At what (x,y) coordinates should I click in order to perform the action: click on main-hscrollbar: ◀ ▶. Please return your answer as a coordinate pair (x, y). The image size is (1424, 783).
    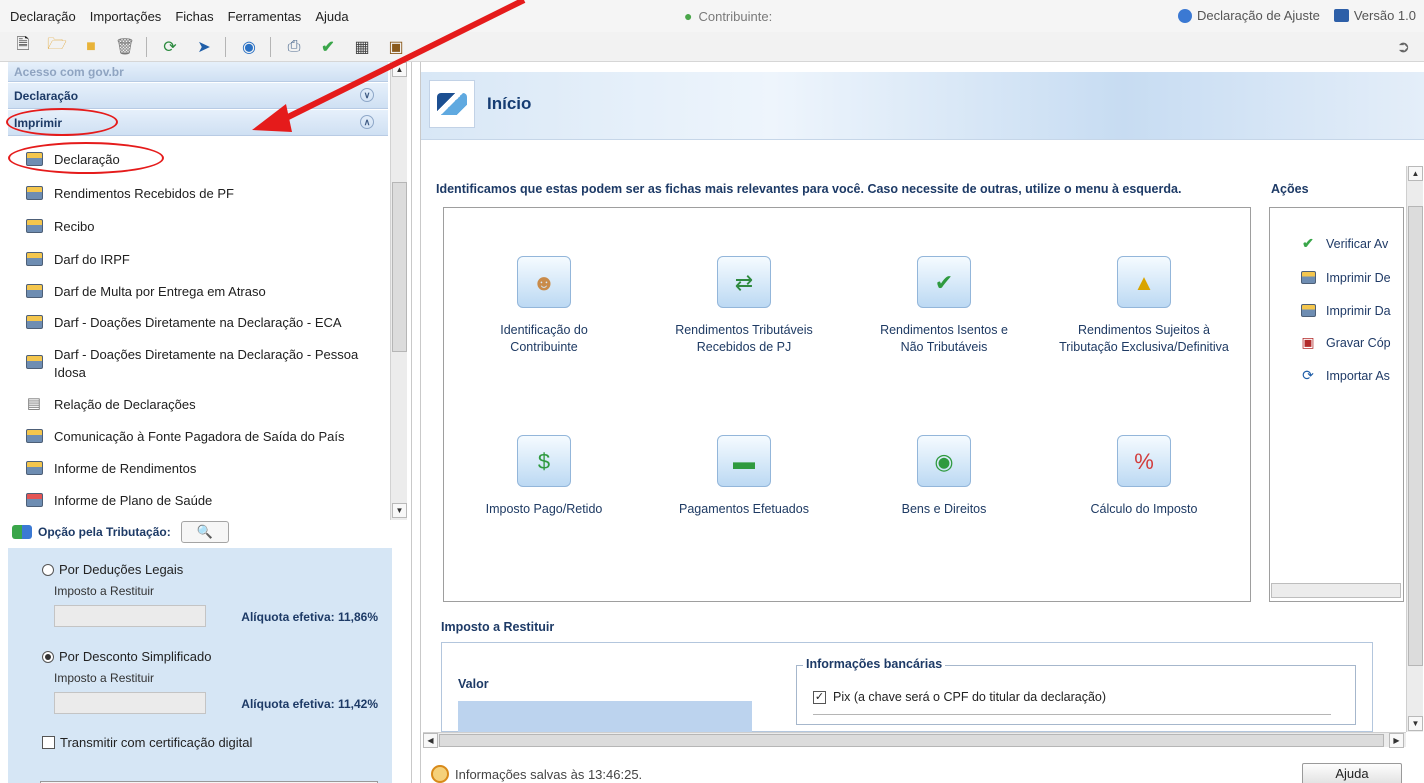
    Looking at the image, I should click on (914, 740).